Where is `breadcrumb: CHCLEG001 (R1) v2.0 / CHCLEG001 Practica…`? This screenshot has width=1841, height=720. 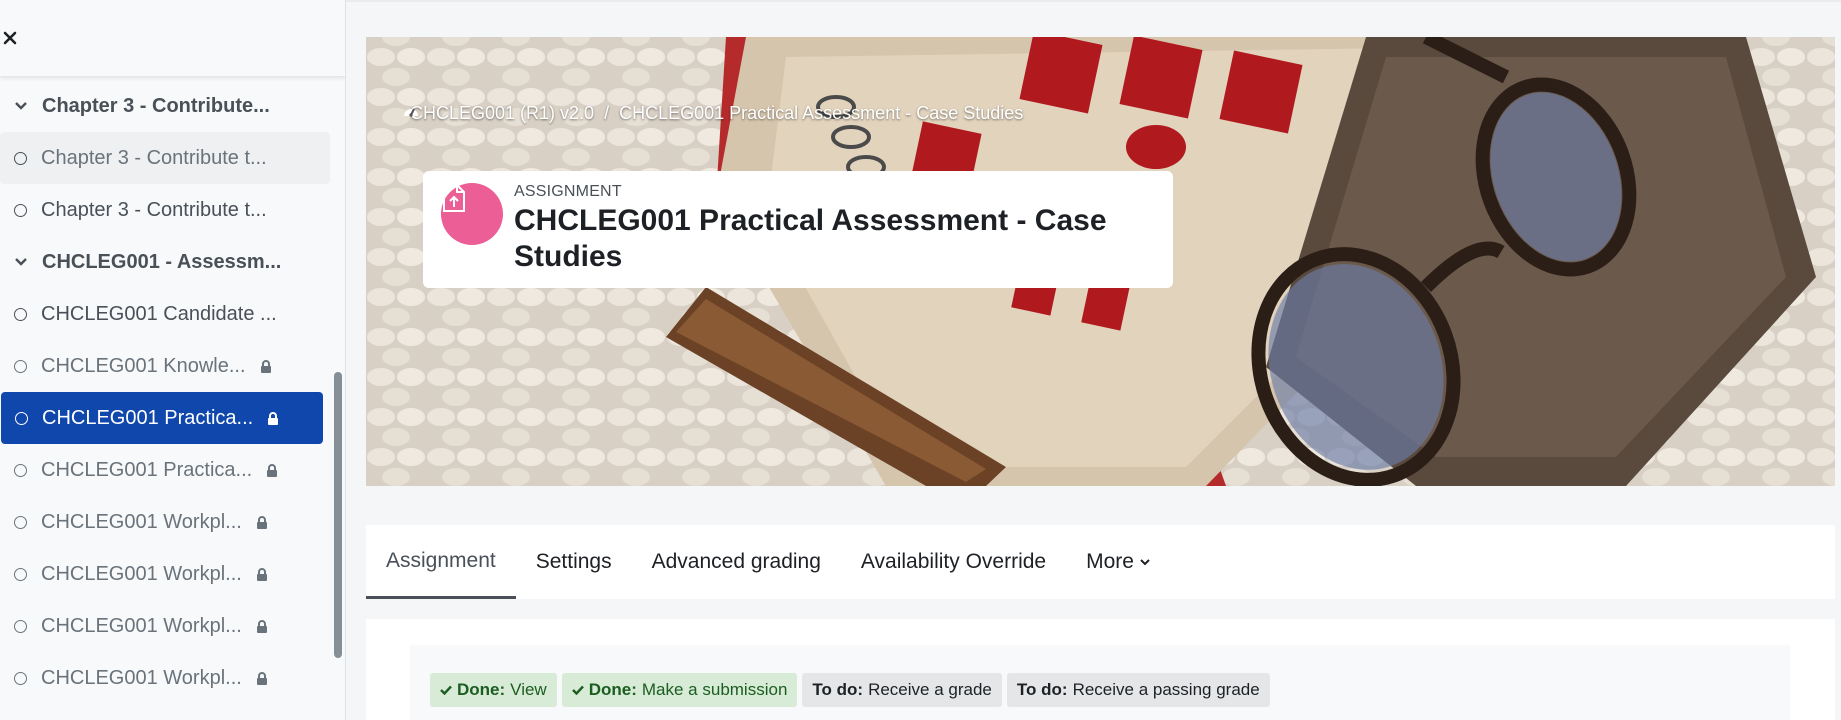 breadcrumb: CHCLEG001 (R1) v2.0 / CHCLEG001 Practica… is located at coordinates (712, 113).